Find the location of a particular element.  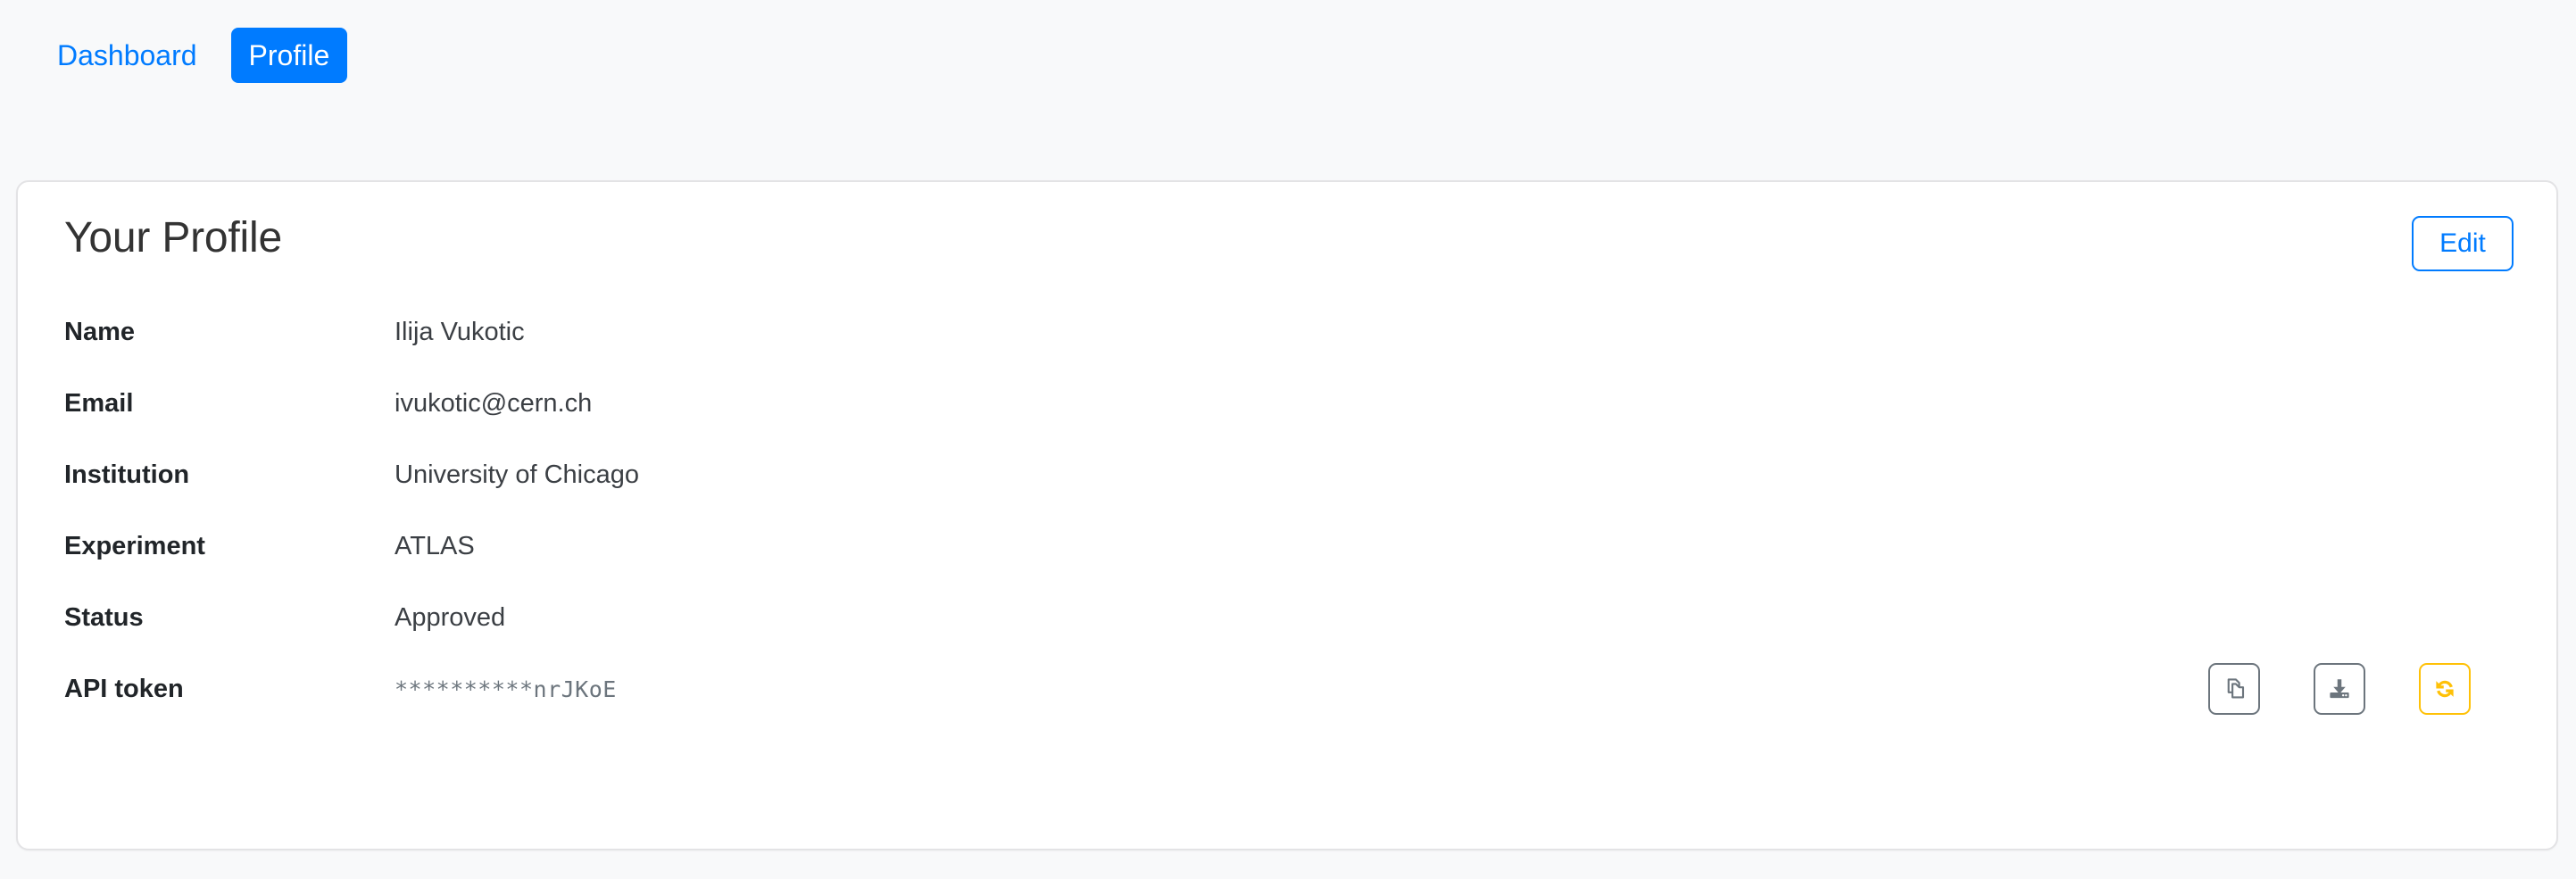

field-value: ATLAS is located at coordinates (435, 545).